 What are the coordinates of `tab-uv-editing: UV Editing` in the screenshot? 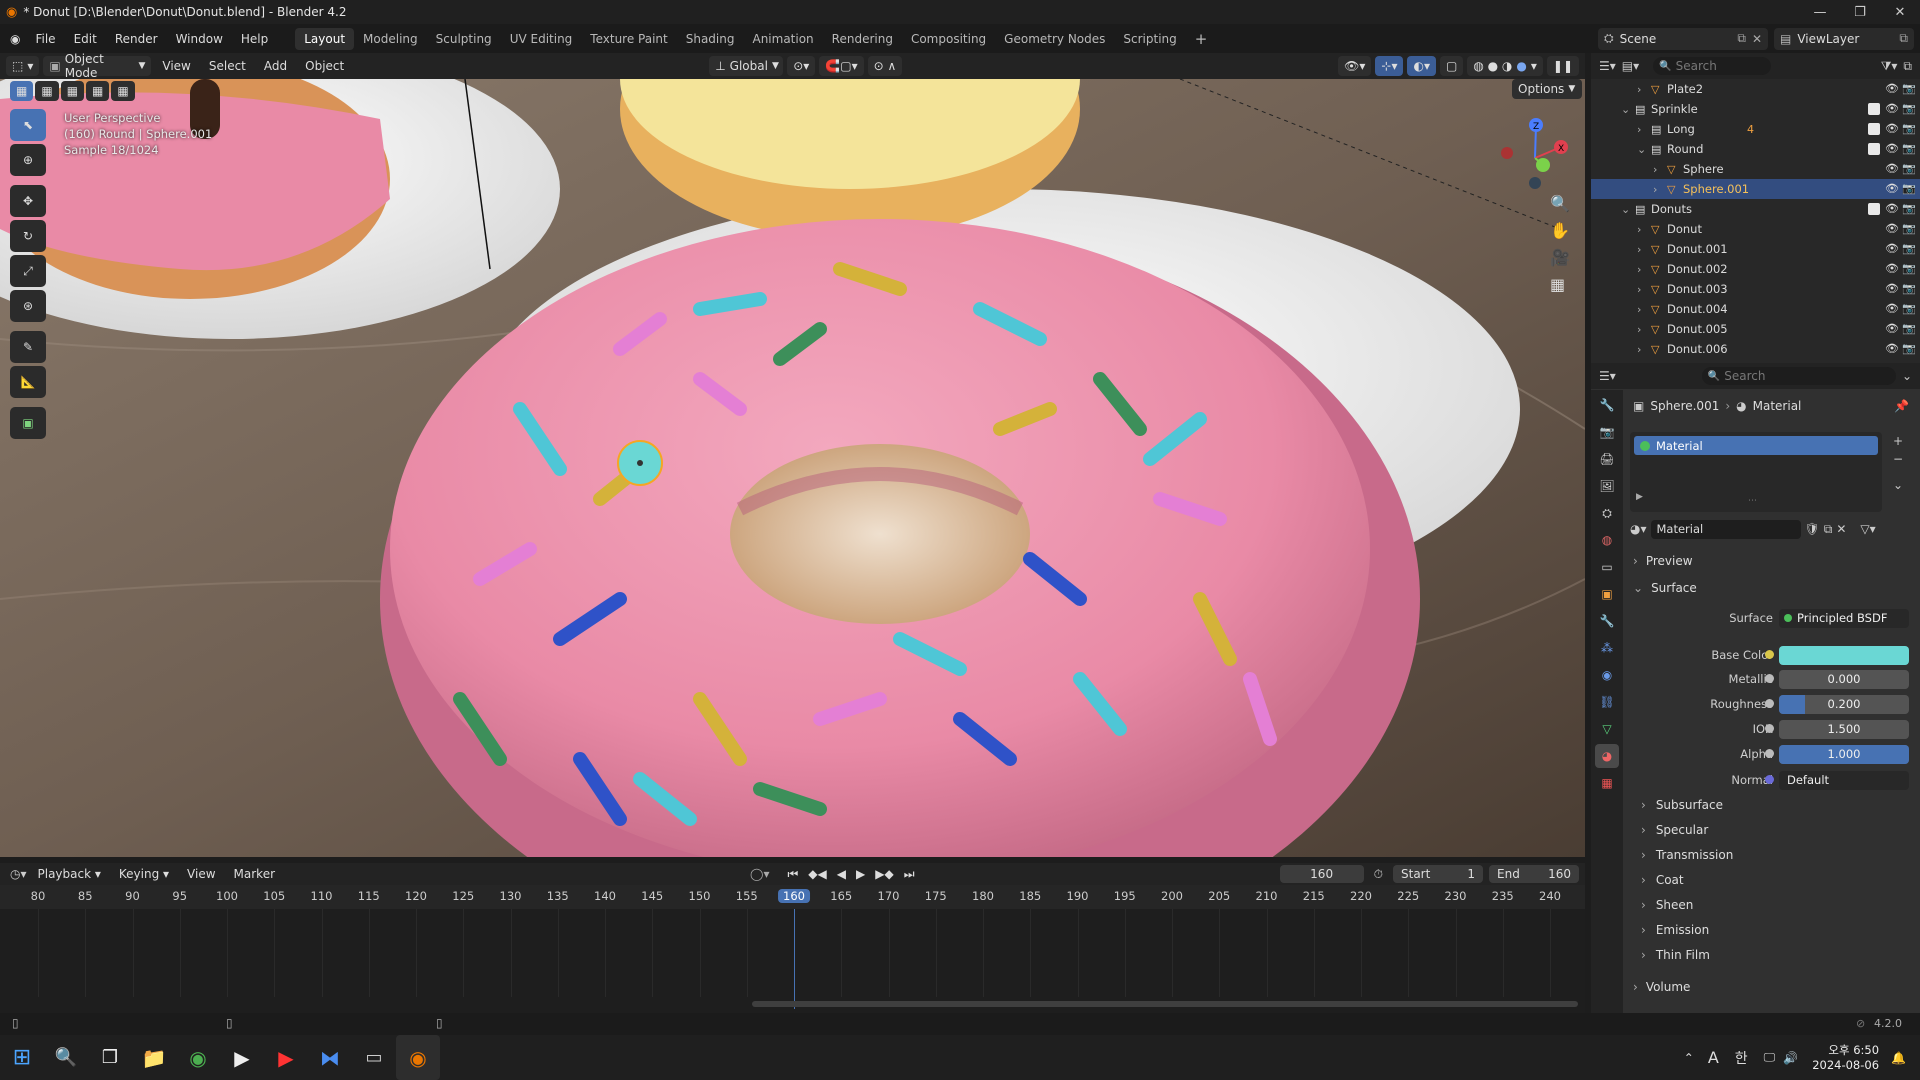 It's located at (541, 39).